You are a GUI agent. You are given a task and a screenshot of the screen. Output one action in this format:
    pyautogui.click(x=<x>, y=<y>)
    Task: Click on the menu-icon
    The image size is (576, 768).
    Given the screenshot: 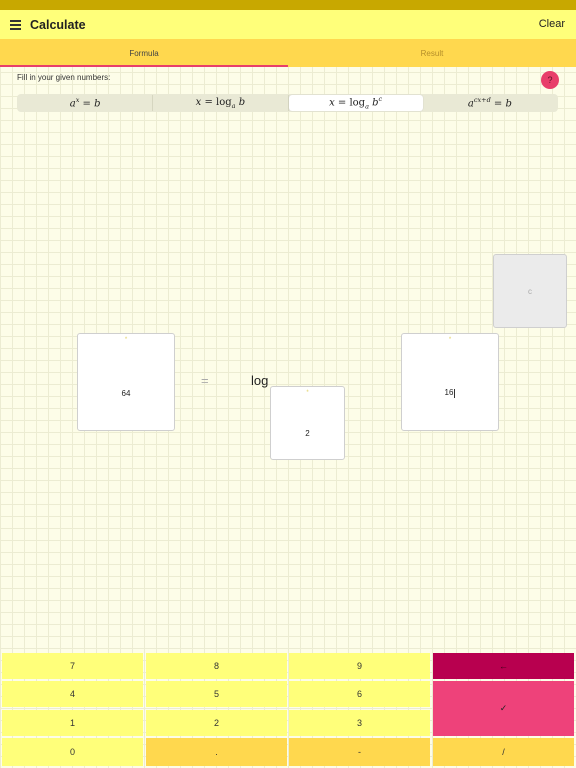 What is the action you would take?
    pyautogui.click(x=15, y=25)
    